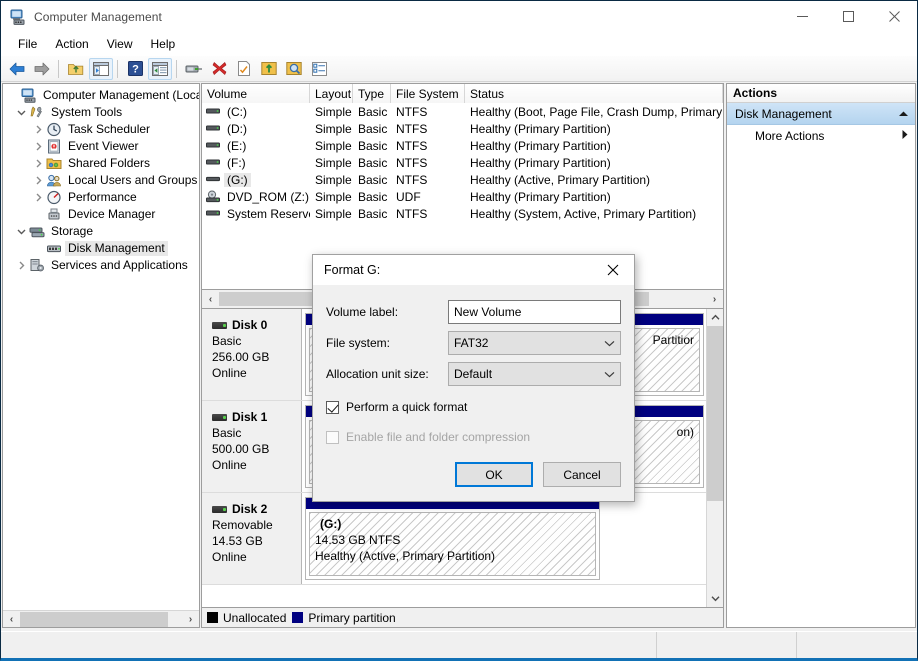 Image resolution: width=918 pixels, height=661 pixels. What do you see at coordinates (428, 93) in the screenshot?
I see `column-header-file-system: File System` at bounding box center [428, 93].